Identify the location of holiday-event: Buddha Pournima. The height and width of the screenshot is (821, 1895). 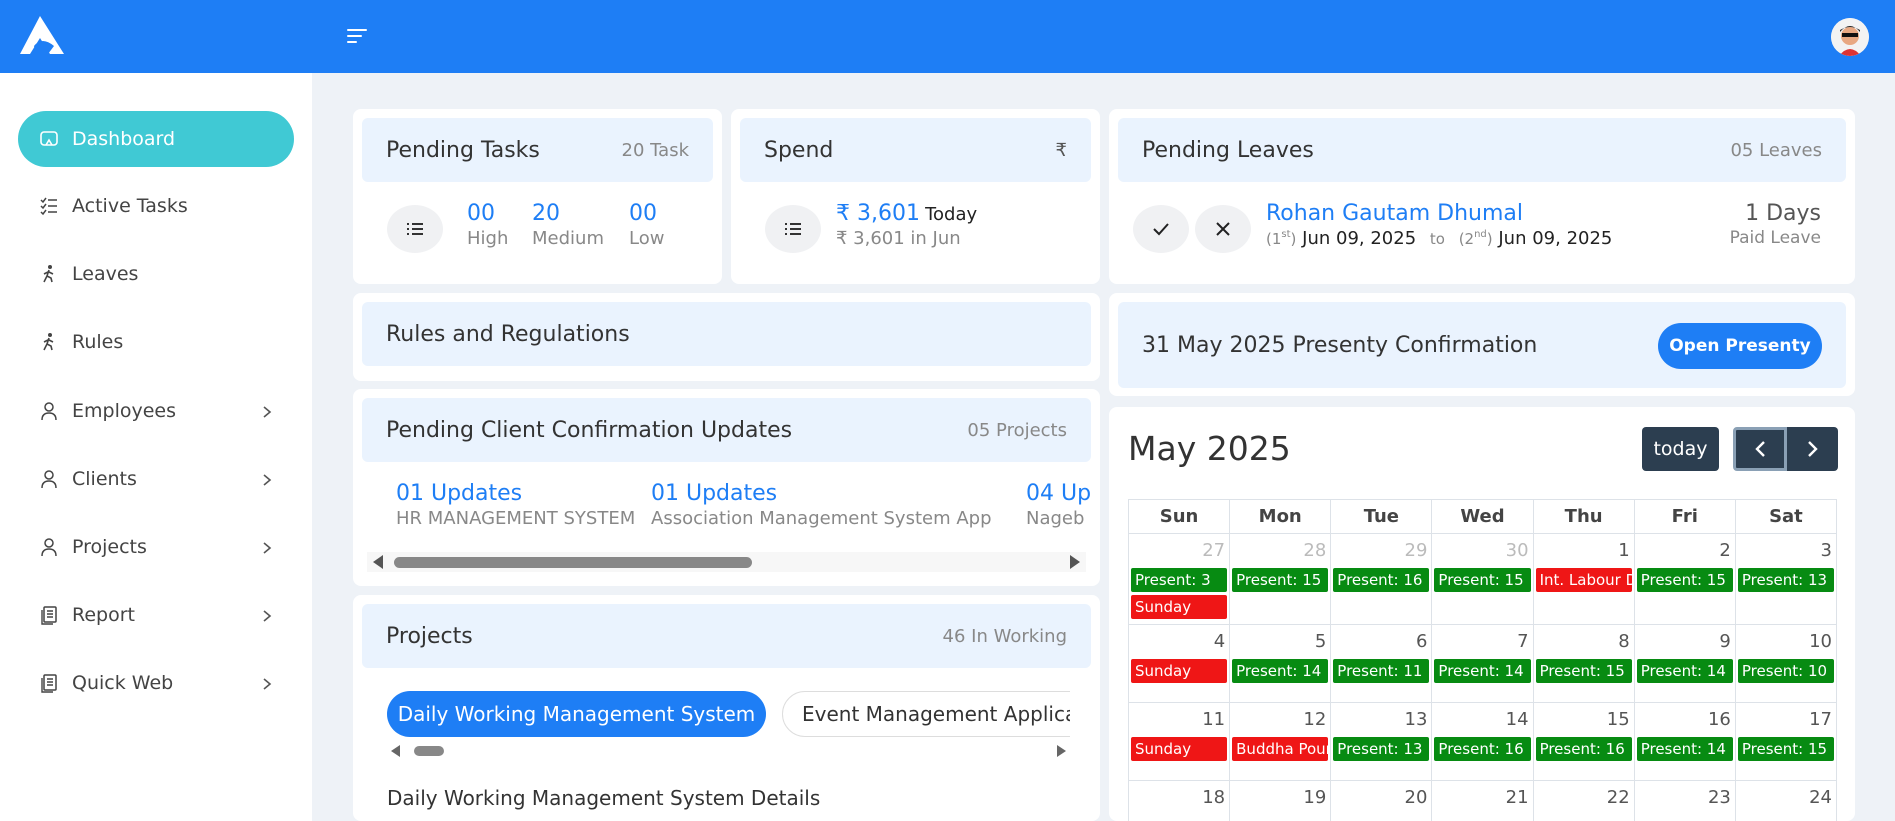
(1280, 749).